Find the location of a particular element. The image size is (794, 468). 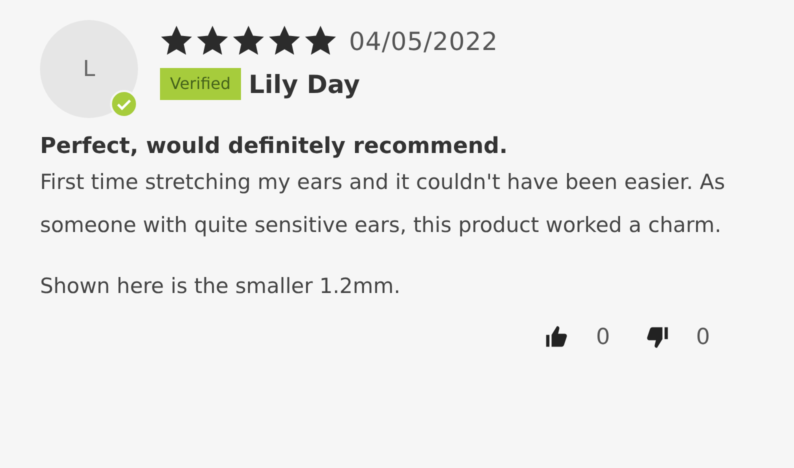

unhelpful-button: 0 is located at coordinates (677, 337).